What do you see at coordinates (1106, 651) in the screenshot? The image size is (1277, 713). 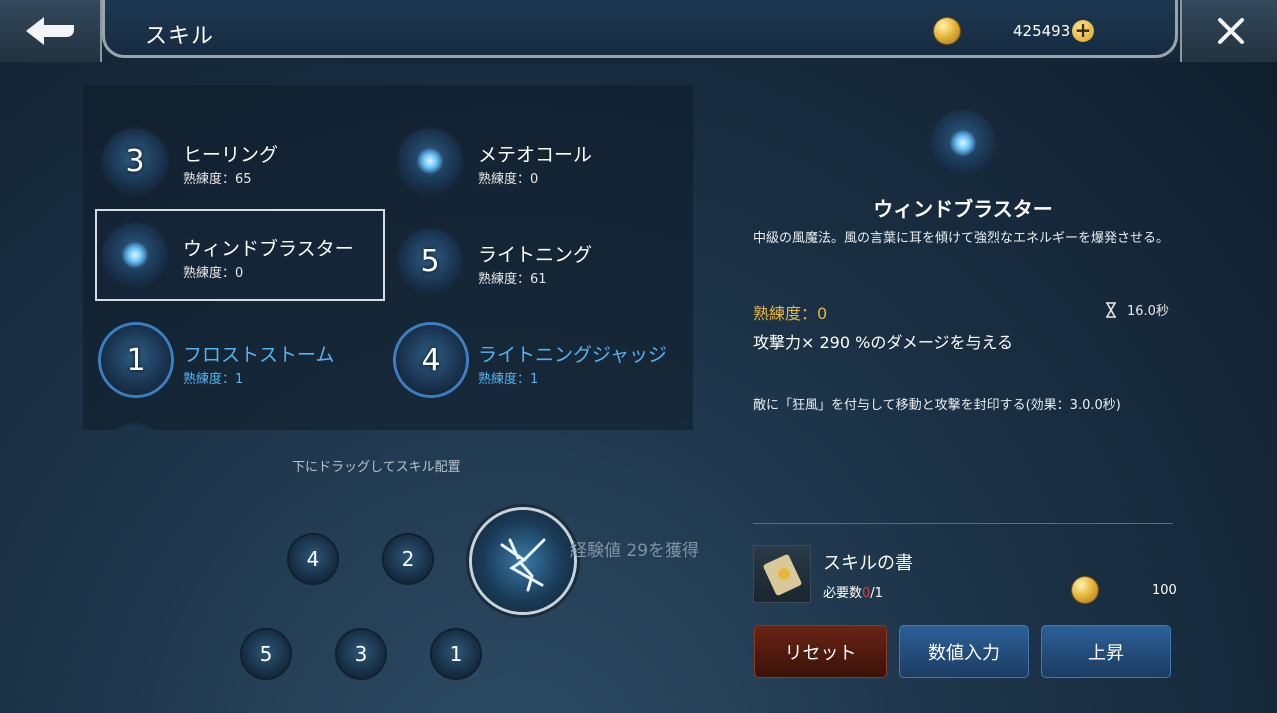 I see `upgrade-button: 上昇` at bounding box center [1106, 651].